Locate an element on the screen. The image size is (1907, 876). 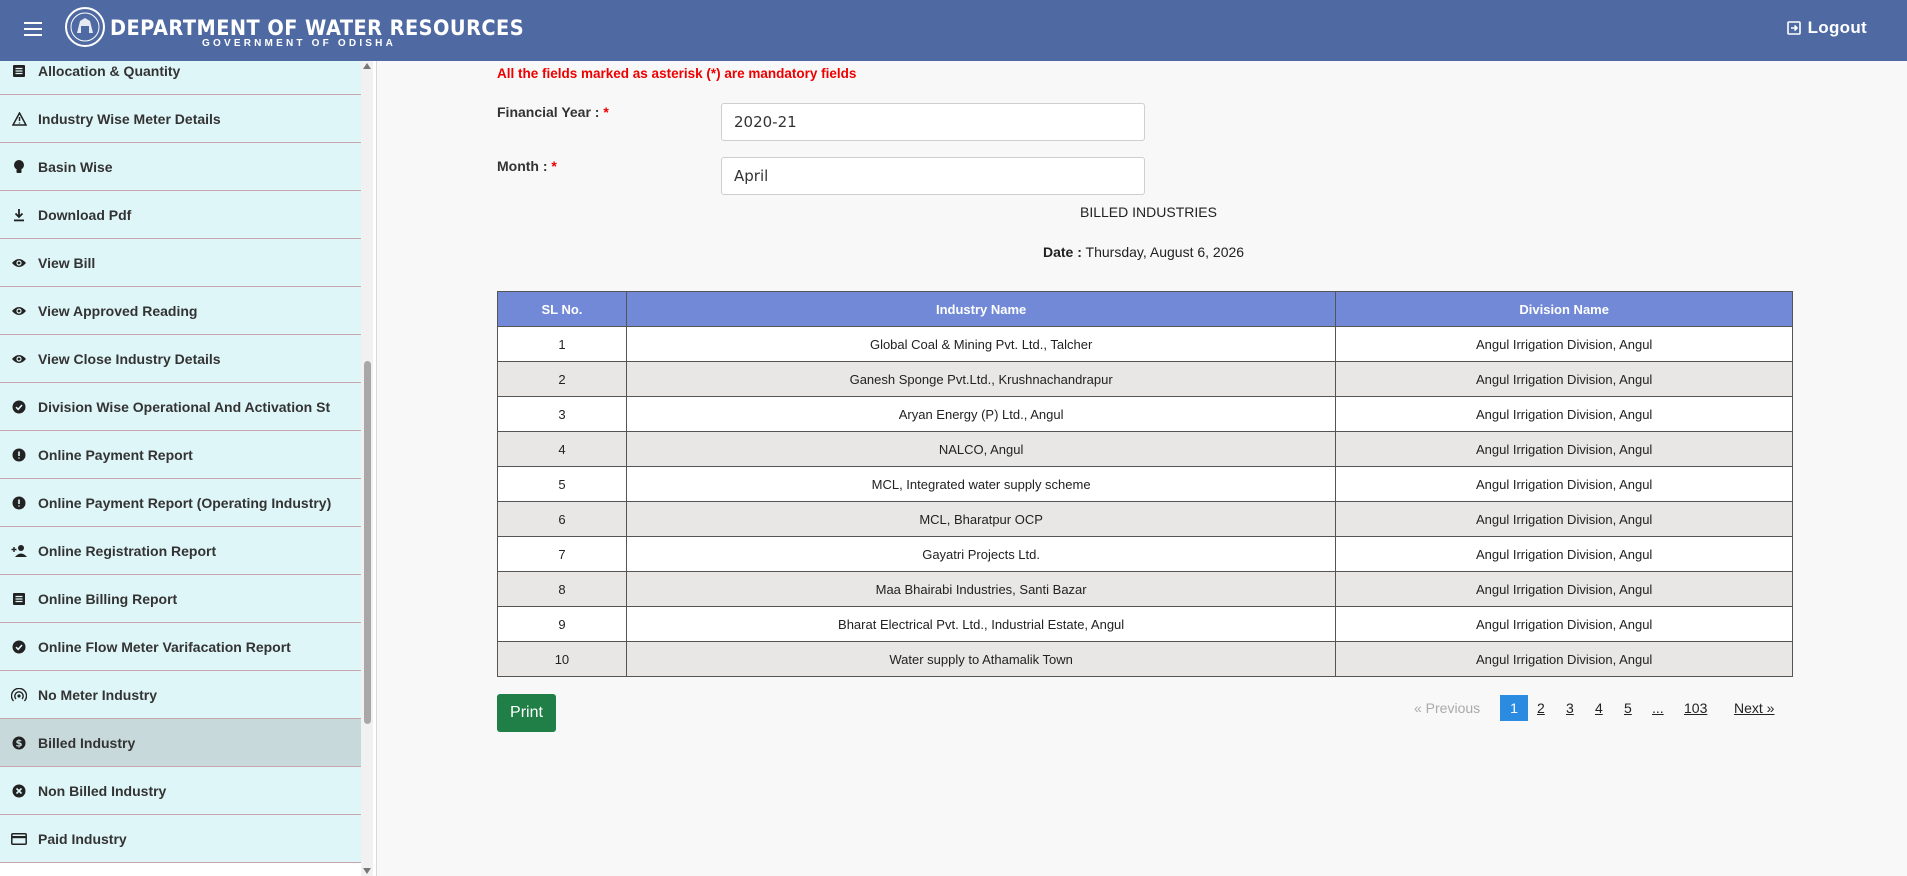
sidebar-scrollbar is located at coordinates (367, 468).